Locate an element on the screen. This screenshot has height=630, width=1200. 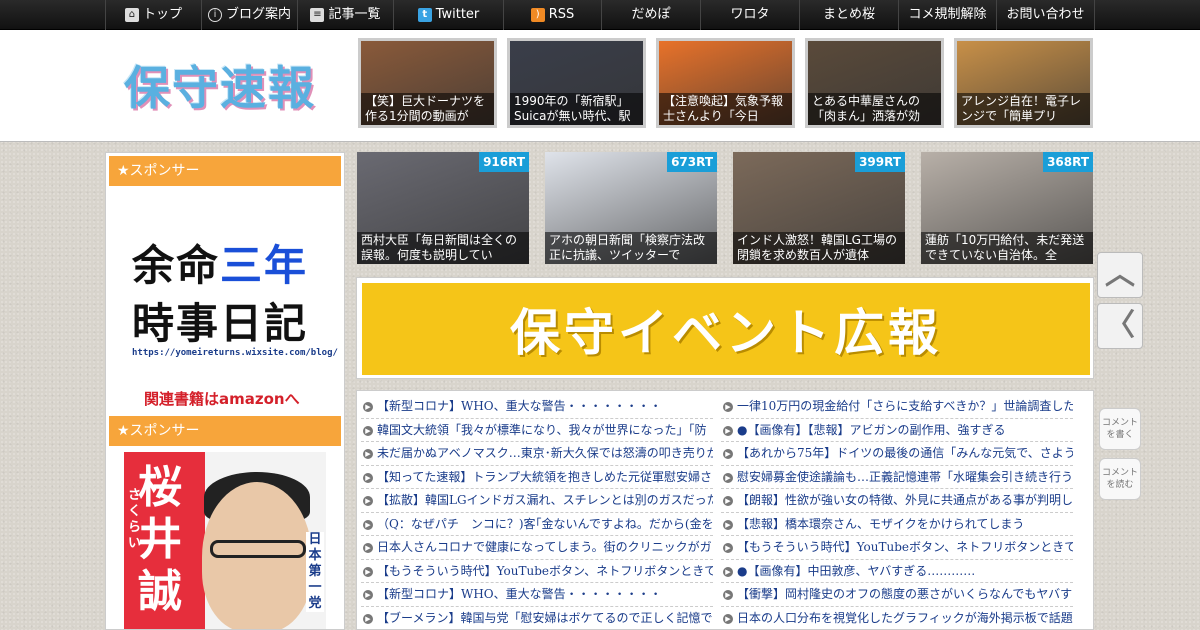
ad-headline: 余命三年 is located at coordinates (220, 262).